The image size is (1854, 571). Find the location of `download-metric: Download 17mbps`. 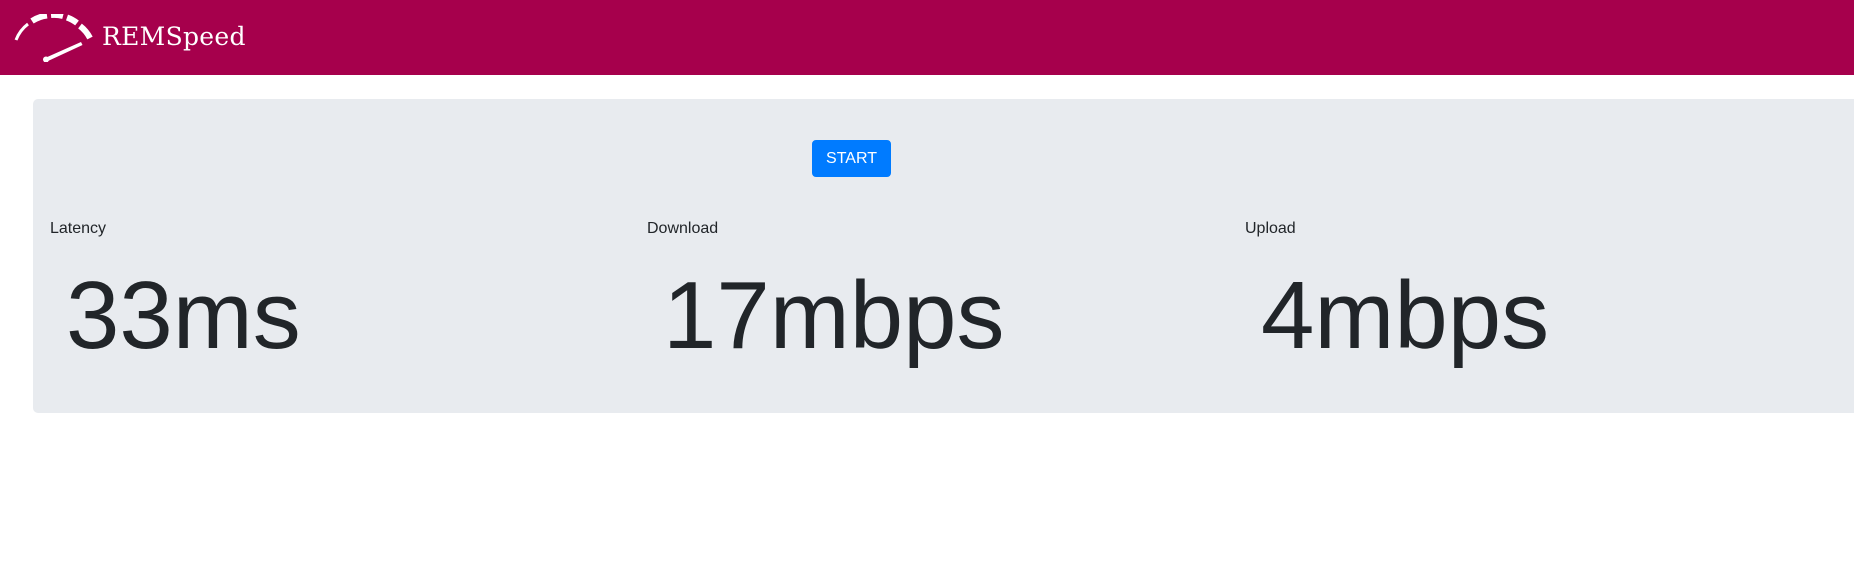

download-metric: Download 17mbps is located at coordinates (945, 291).